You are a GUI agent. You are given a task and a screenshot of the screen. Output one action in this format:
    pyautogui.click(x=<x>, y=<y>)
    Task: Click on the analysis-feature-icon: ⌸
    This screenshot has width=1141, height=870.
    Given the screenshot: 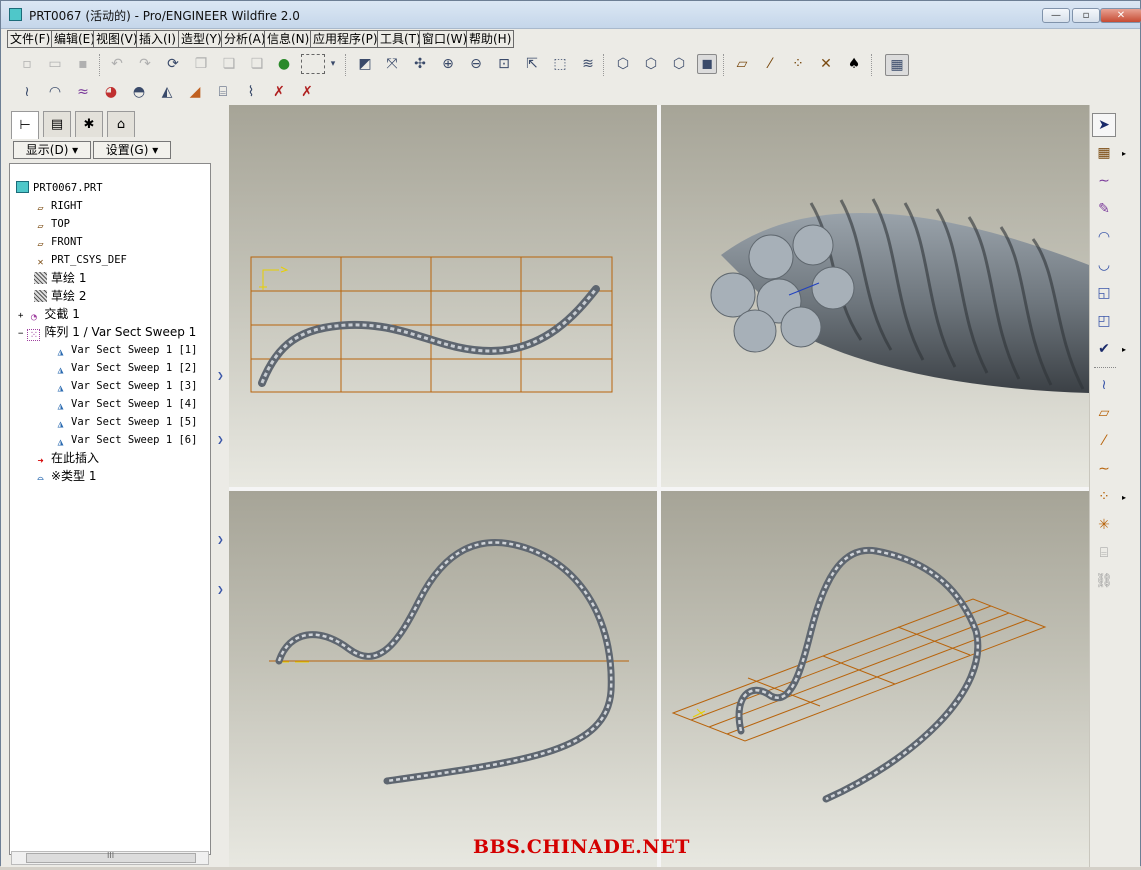 What is the action you would take?
    pyautogui.click(x=1104, y=553)
    